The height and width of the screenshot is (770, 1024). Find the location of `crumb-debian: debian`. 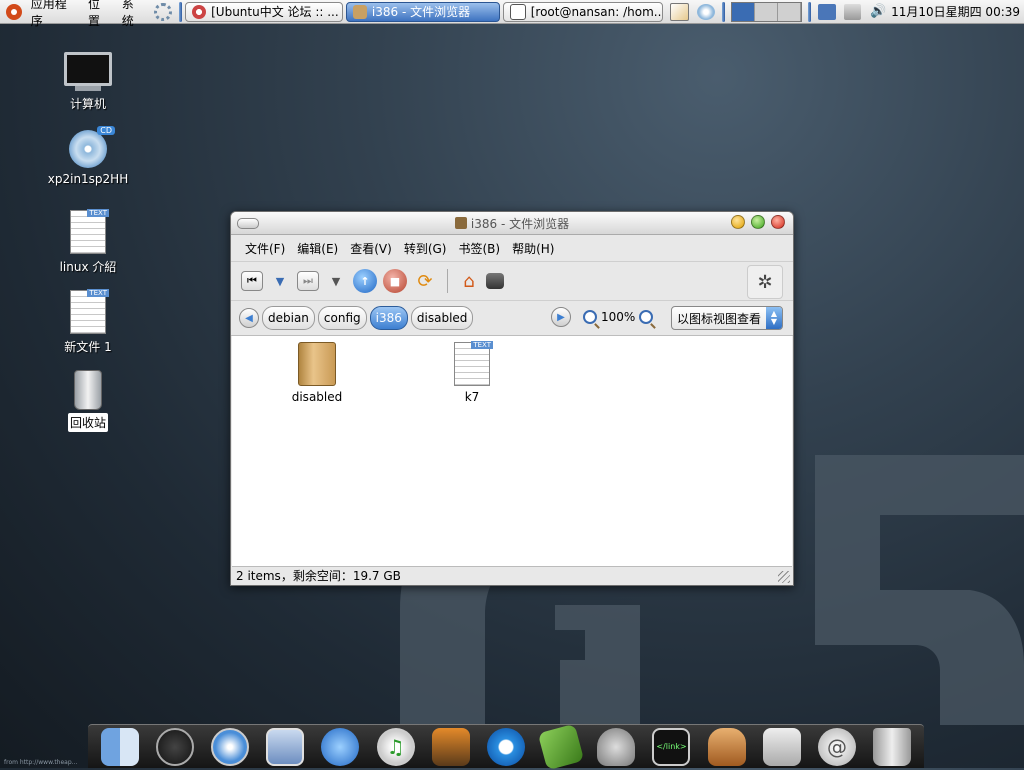

crumb-debian: debian is located at coordinates (288, 318).